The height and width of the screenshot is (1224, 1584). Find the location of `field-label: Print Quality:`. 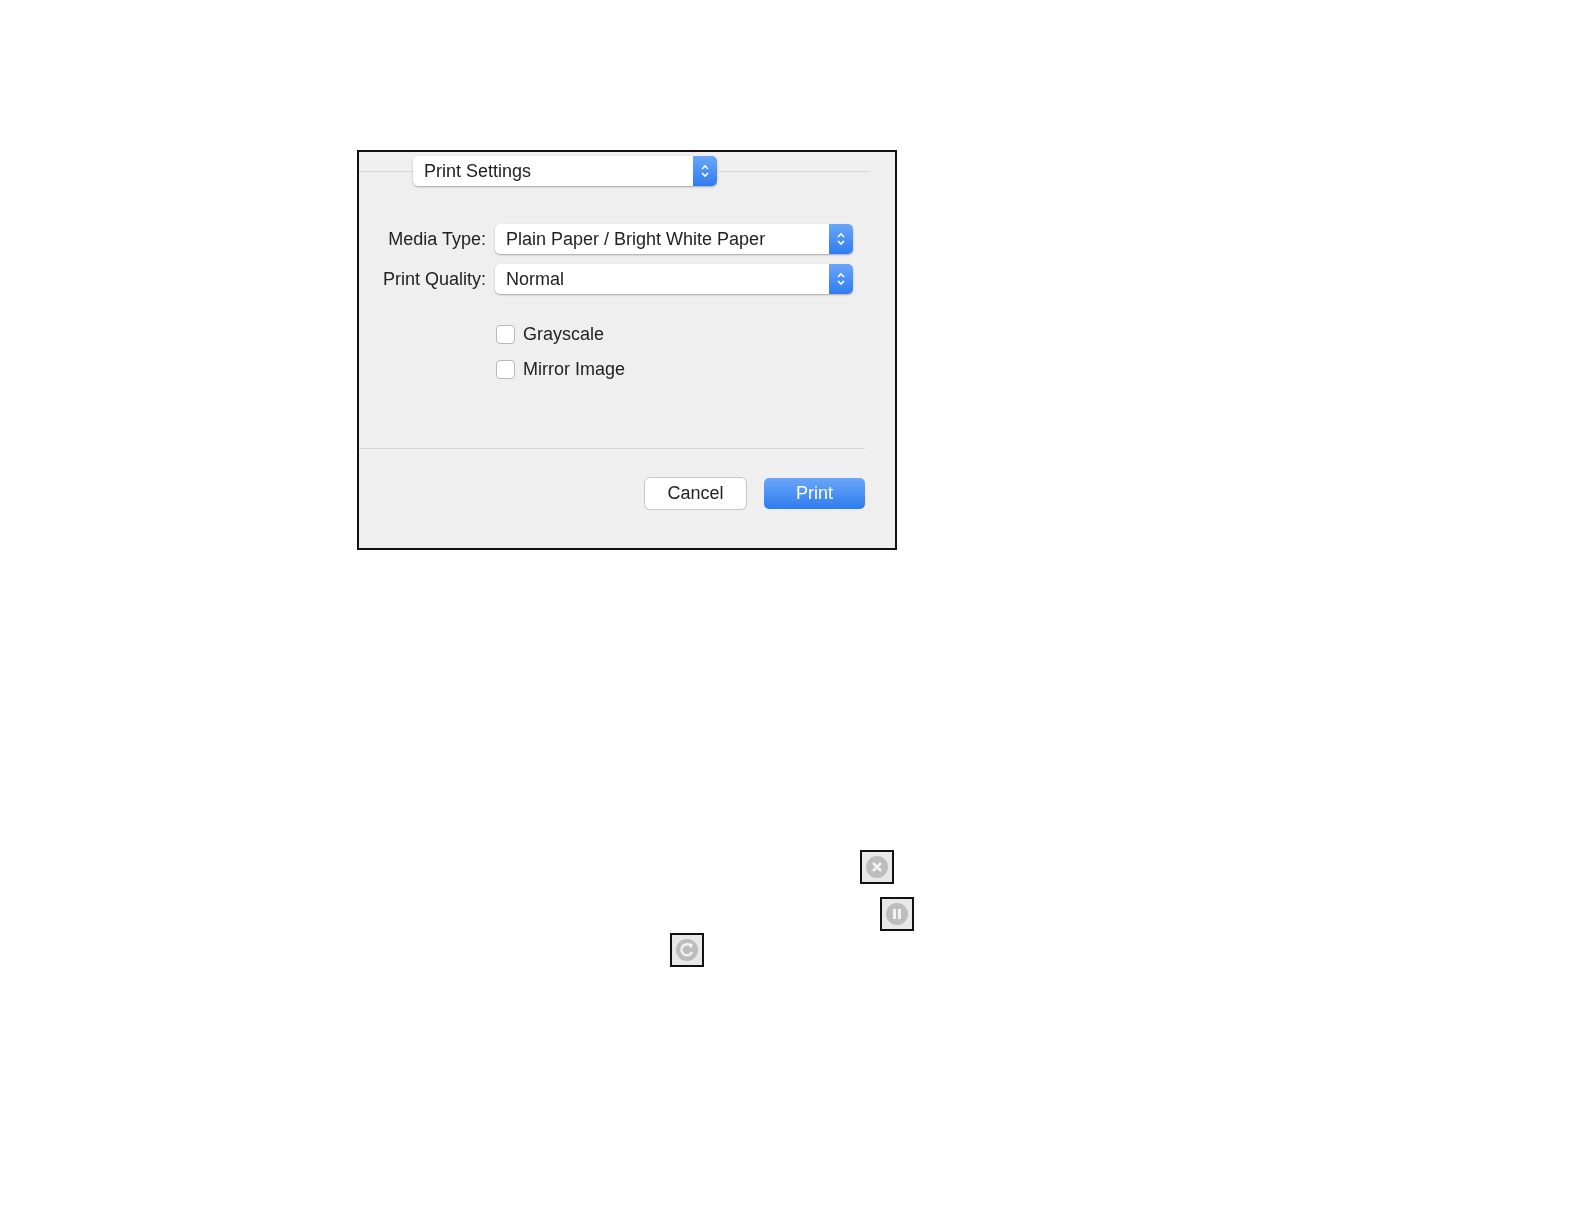

field-label: Print Quality: is located at coordinates (433, 279).